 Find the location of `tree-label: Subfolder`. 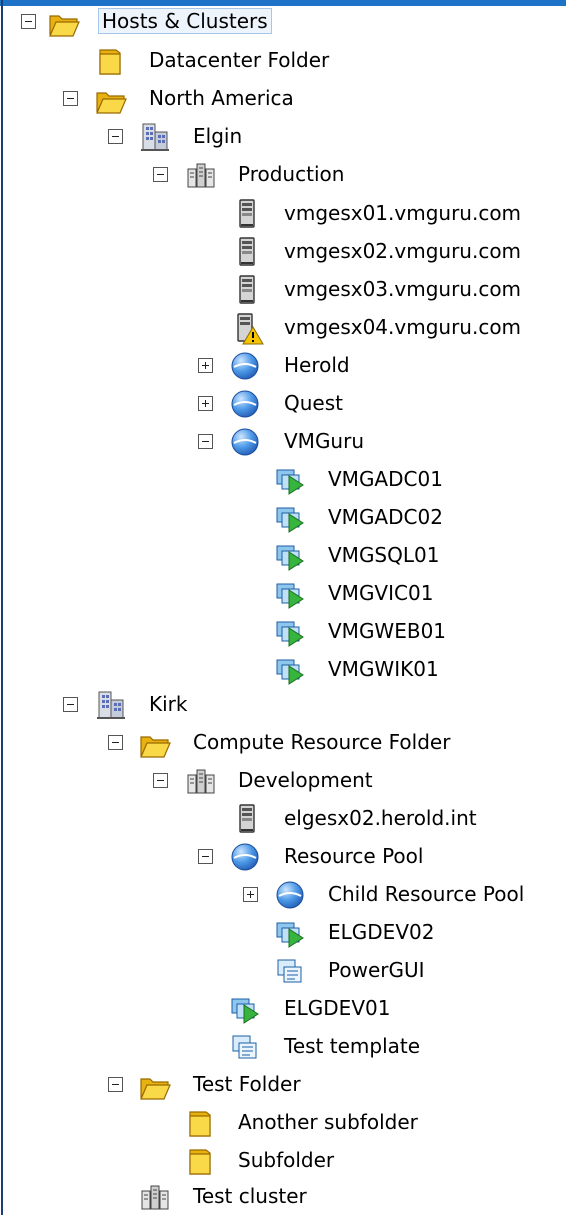

tree-label: Subfolder is located at coordinates (286, 1160).